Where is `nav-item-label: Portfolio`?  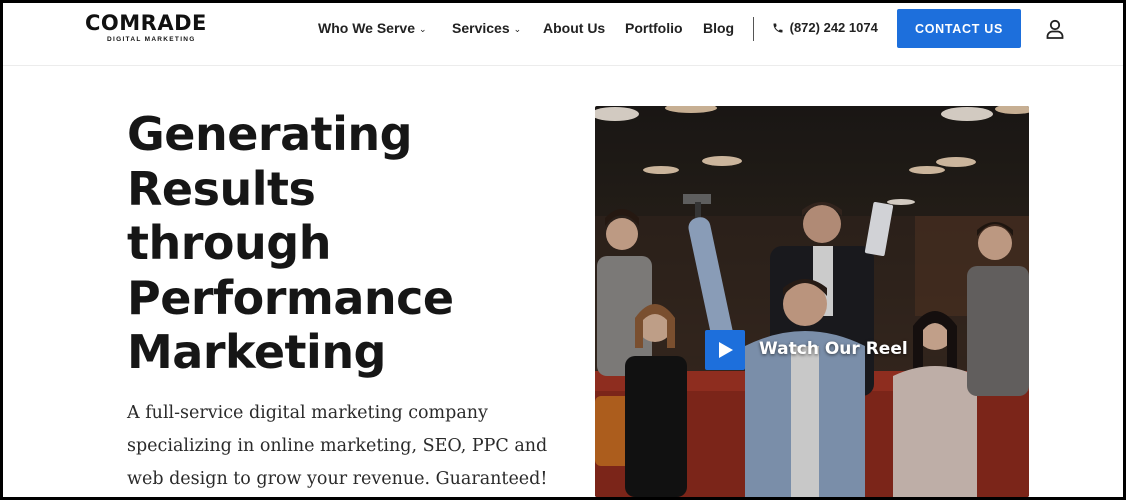 nav-item-label: Portfolio is located at coordinates (654, 28).